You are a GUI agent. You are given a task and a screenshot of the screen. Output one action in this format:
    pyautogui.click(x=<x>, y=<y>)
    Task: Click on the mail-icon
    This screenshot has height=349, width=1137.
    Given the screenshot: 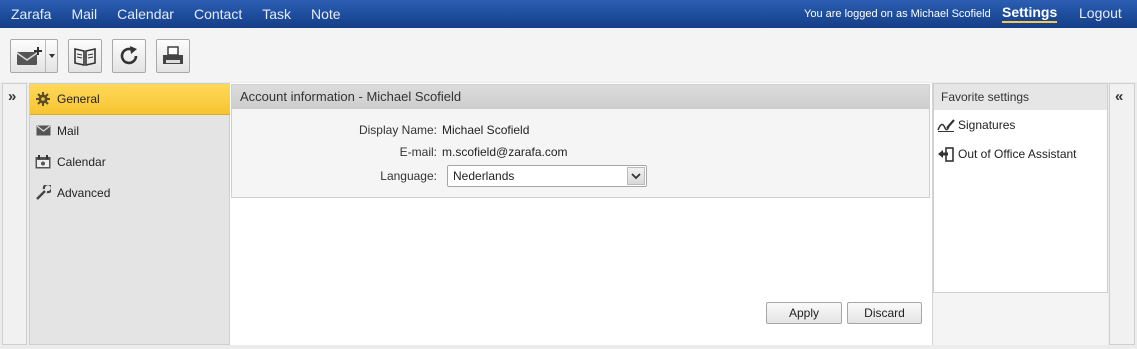 What is the action you would take?
    pyautogui.click(x=43, y=131)
    